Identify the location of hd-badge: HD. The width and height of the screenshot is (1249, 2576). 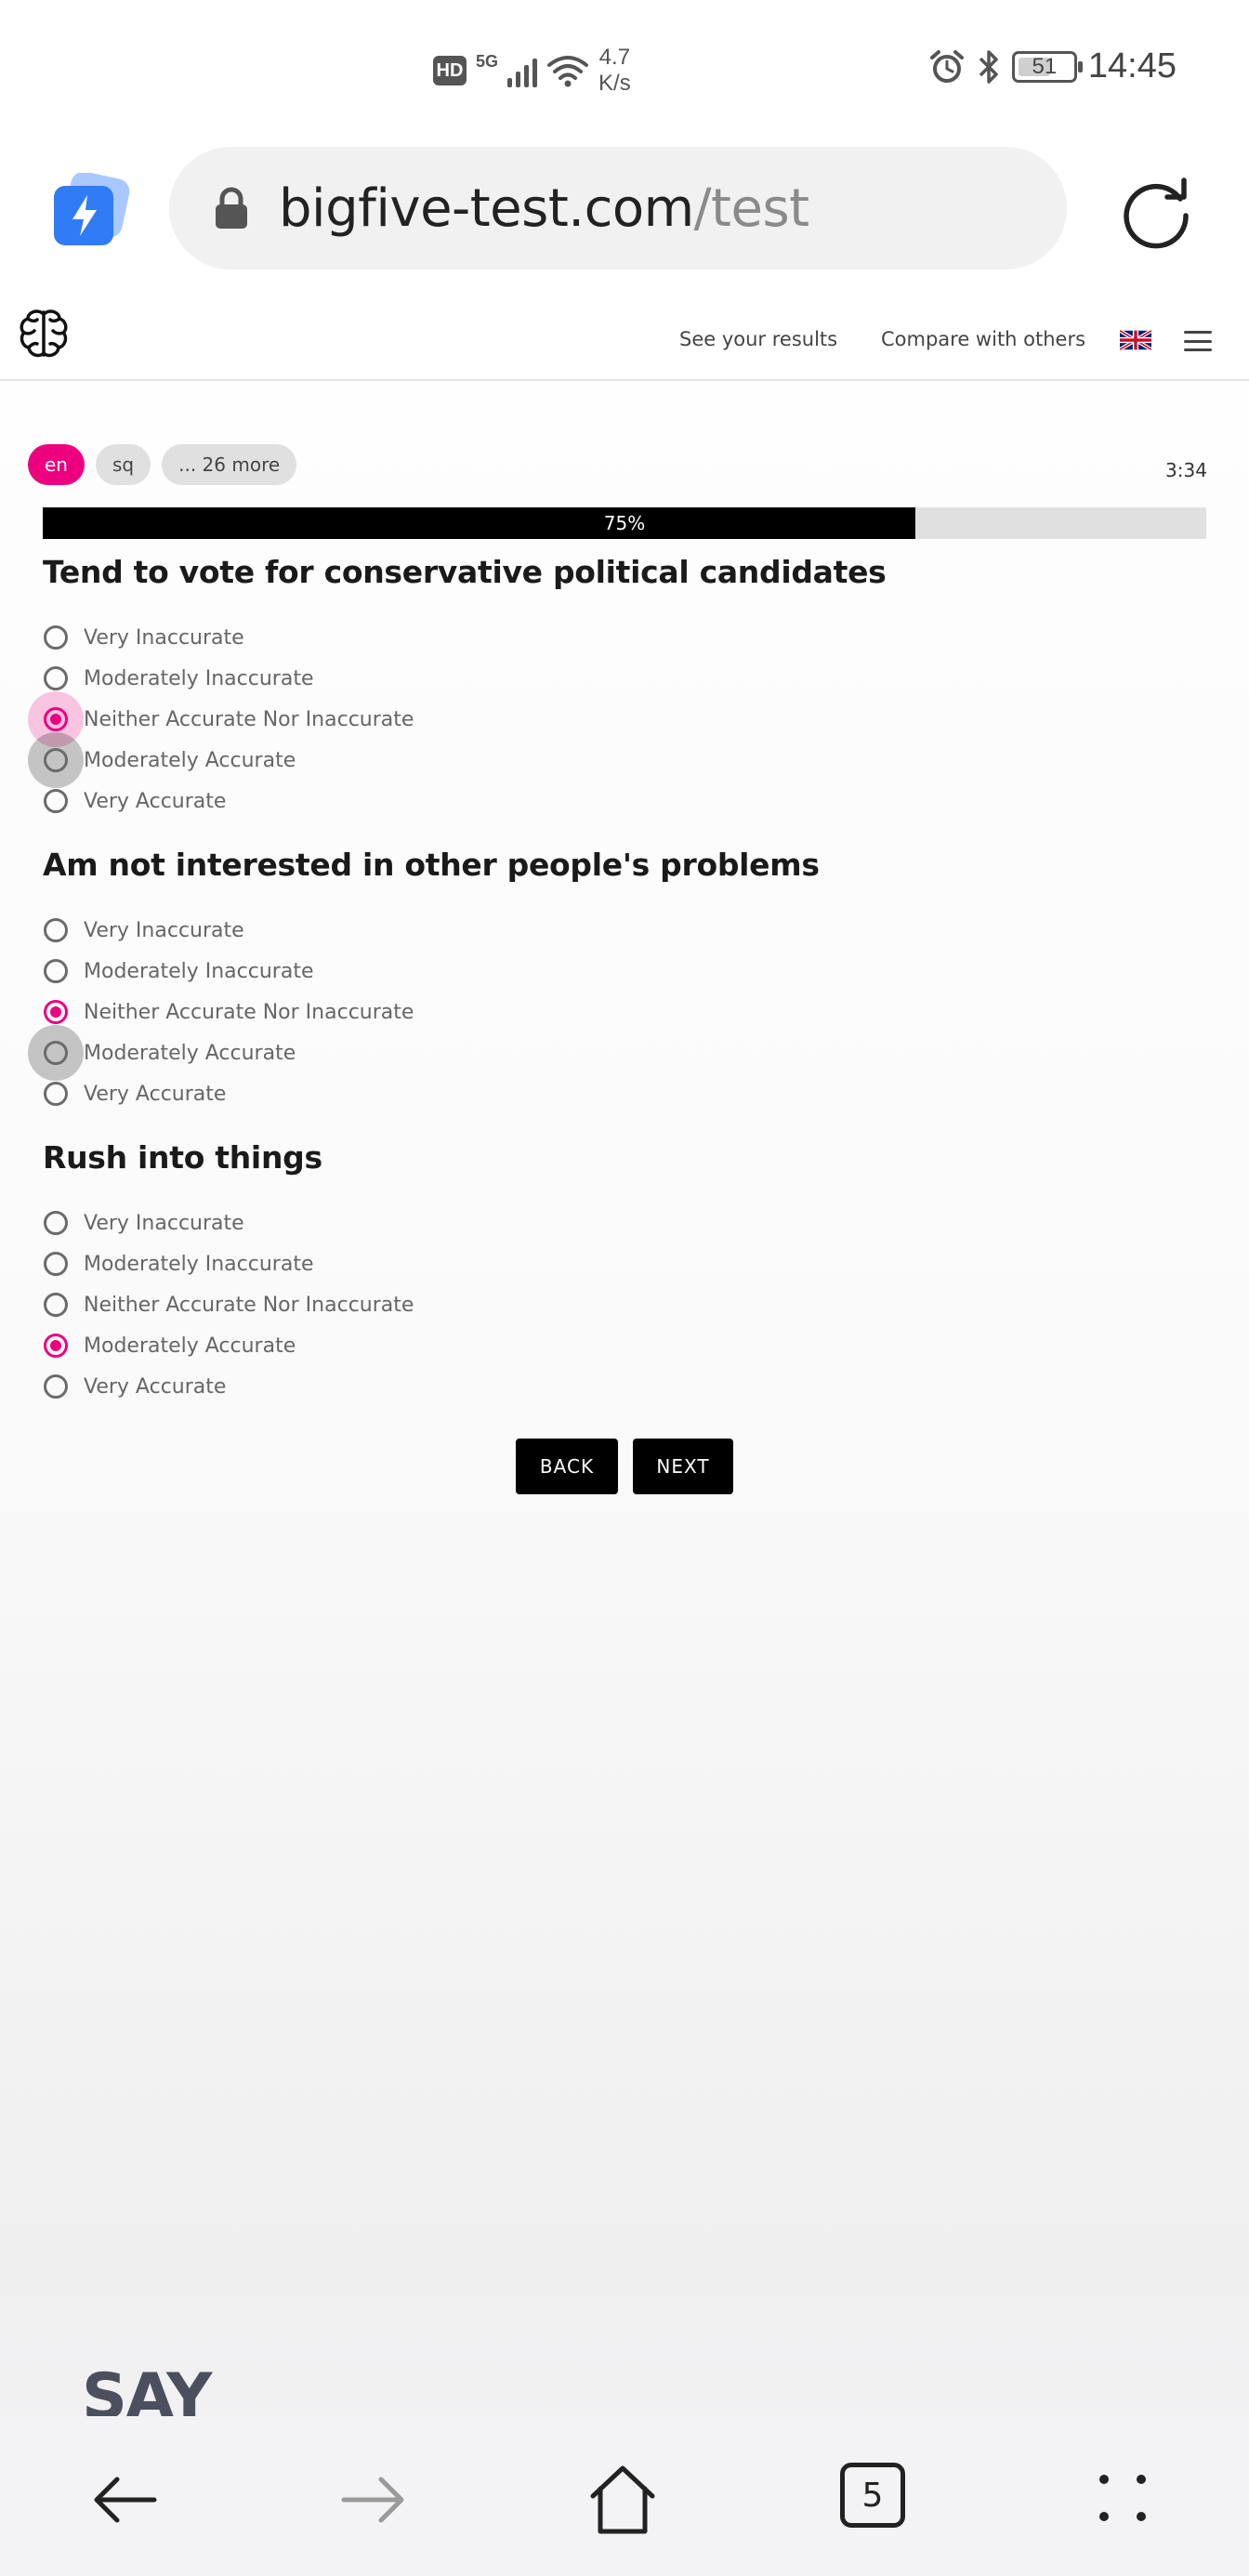
(450, 70).